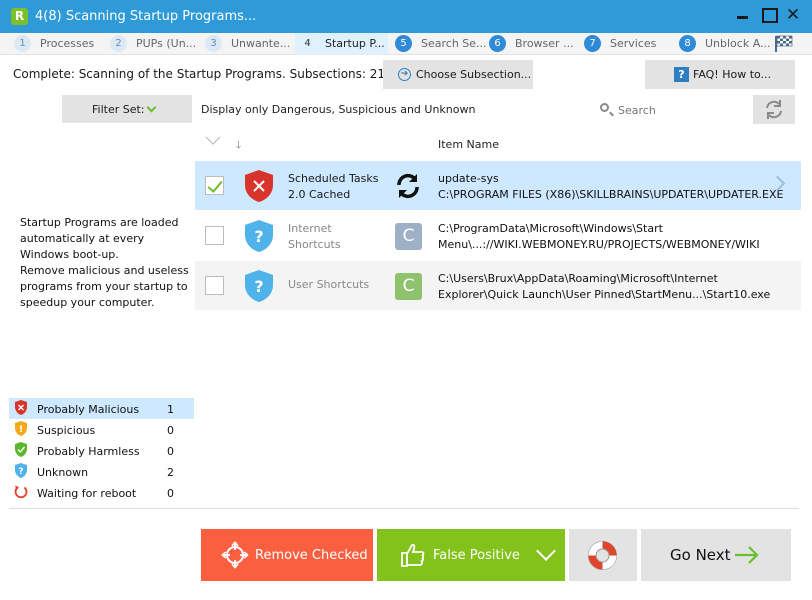 The image size is (812, 600). I want to click on blue-shield-icon: ?, so click(21, 470).